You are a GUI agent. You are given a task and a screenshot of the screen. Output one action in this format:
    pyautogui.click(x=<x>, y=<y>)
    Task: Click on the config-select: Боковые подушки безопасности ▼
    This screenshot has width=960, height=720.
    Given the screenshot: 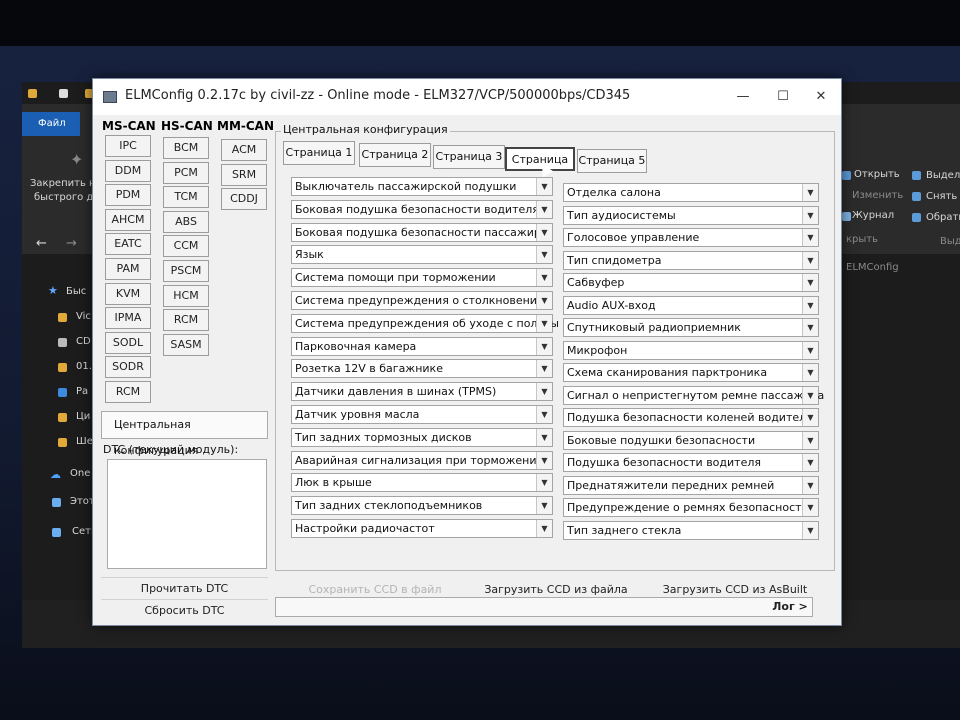 What is the action you would take?
    pyautogui.click(x=691, y=440)
    